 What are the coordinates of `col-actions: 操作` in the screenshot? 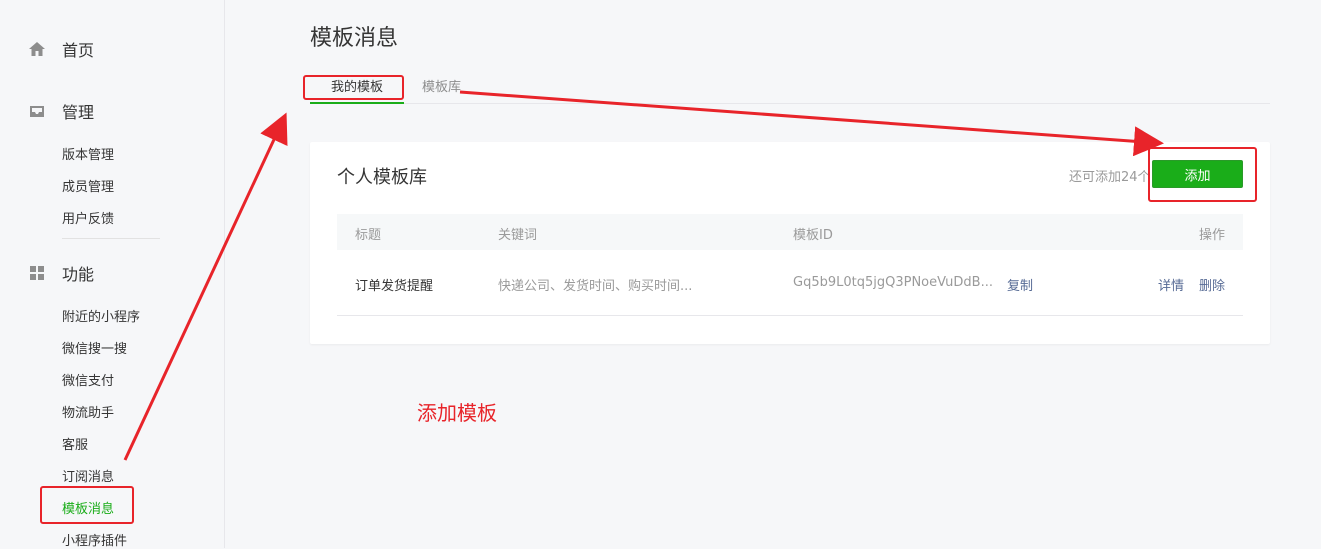 It's located at (1212, 235).